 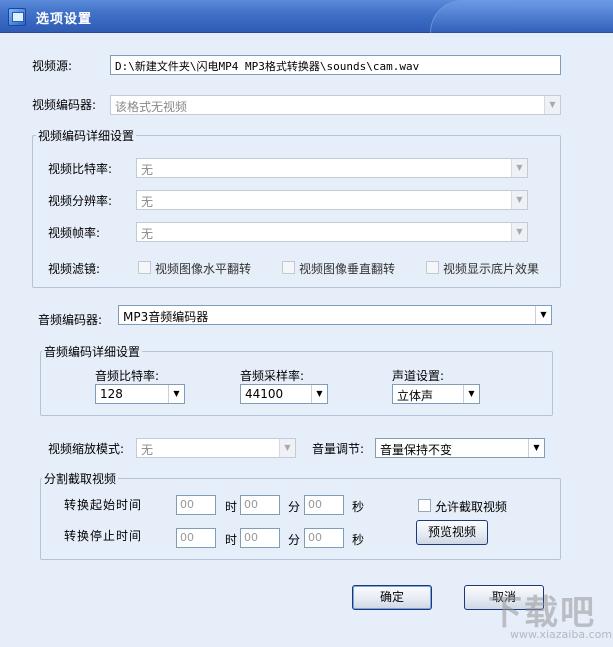 I want to click on zoom-mode-select: 无 ▼, so click(x=216, y=448).